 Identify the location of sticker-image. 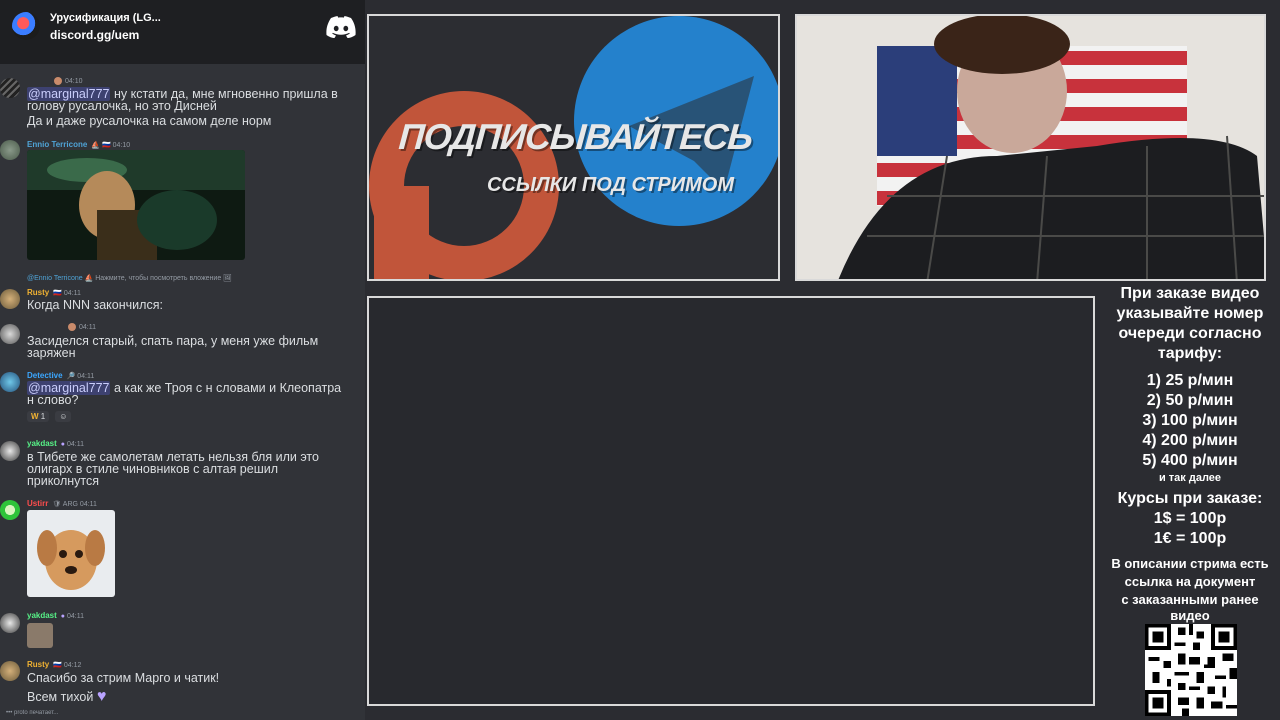
(40, 635).